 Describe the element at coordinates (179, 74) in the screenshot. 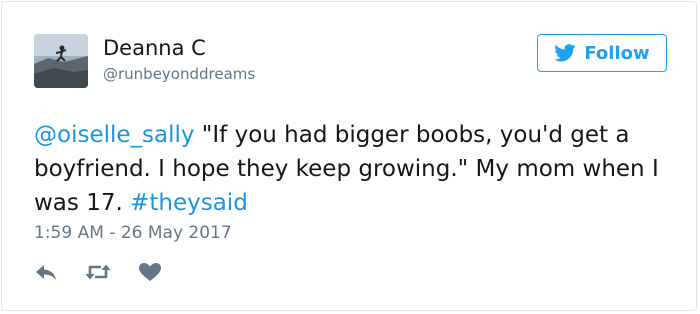

I see `author-handle: @runbeyonddreams` at that location.